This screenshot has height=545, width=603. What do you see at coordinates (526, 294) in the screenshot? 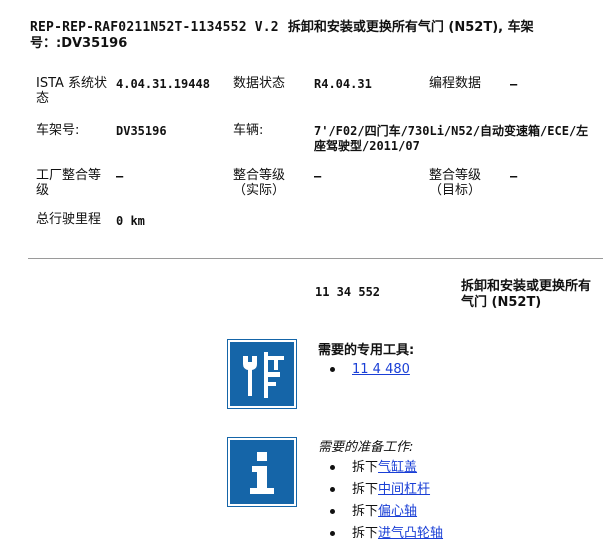
I see `repair-title: 拆卸和安装或更换所有气门 (N52T)` at bounding box center [526, 294].